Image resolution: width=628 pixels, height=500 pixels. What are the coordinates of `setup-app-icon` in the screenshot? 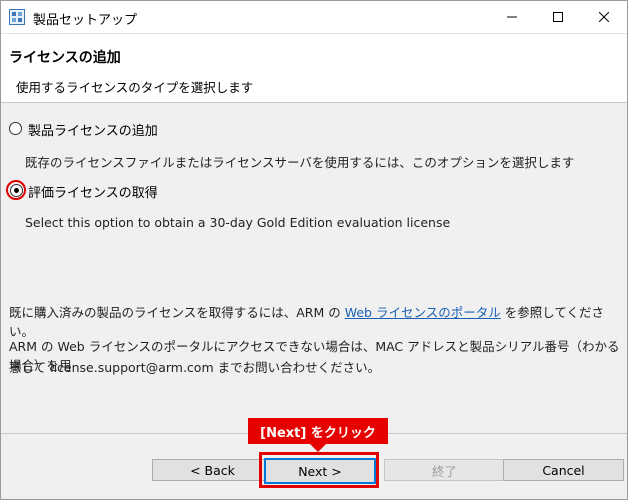 It's located at (17, 17).